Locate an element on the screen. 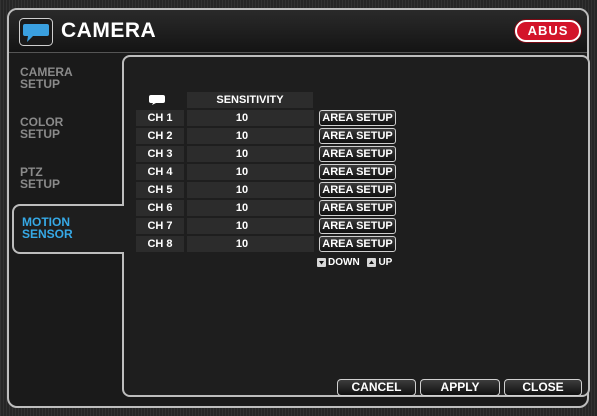 This screenshot has width=597, height=416. sidebar-item-ptz-setup: PTZ SETUP is located at coordinates (66, 181).